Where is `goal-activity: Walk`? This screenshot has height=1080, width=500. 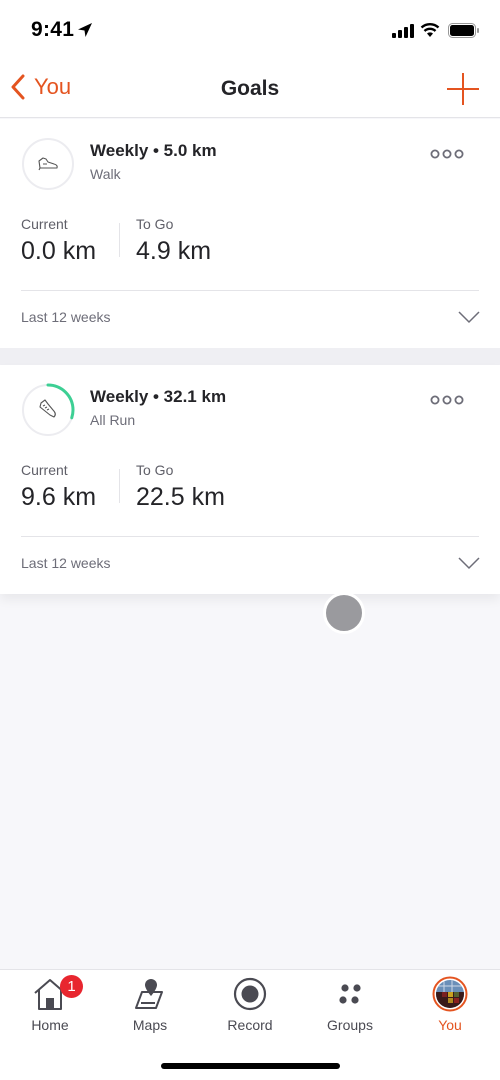 goal-activity: Walk is located at coordinates (105, 174).